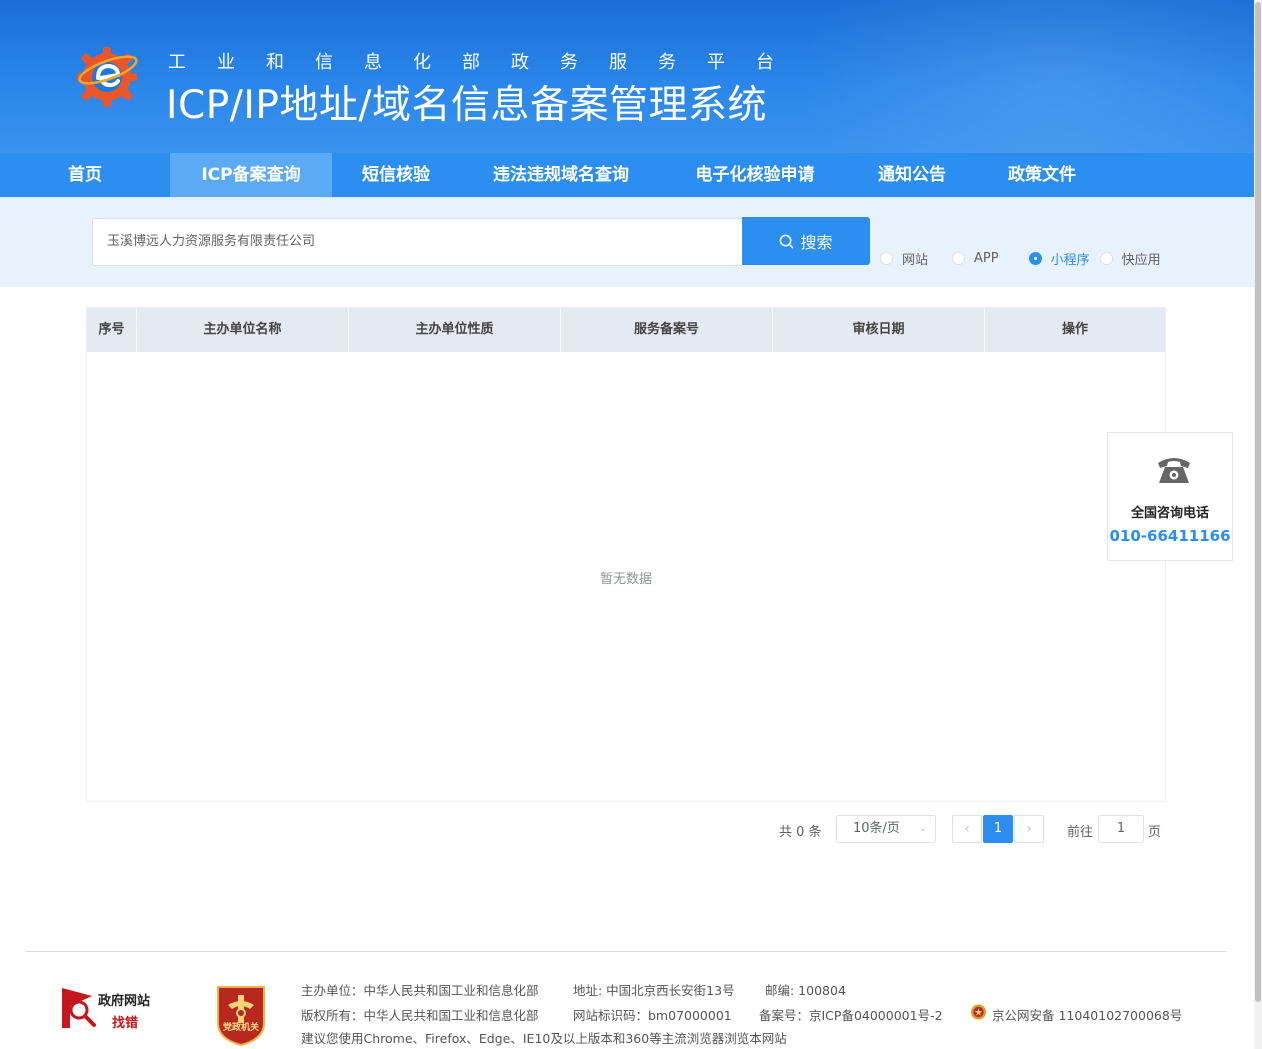 This screenshot has width=1262, height=1049. What do you see at coordinates (1070, 260) in the screenshot?
I see `radio-label: 小程序` at bounding box center [1070, 260].